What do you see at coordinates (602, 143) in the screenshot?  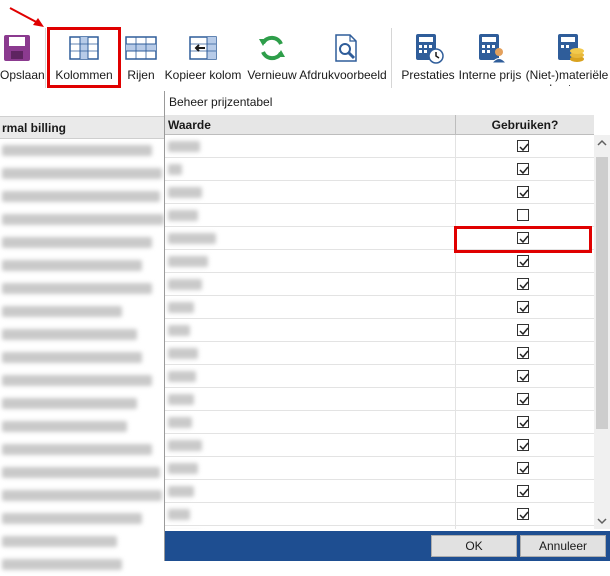 I see `scroll-up-icon` at bounding box center [602, 143].